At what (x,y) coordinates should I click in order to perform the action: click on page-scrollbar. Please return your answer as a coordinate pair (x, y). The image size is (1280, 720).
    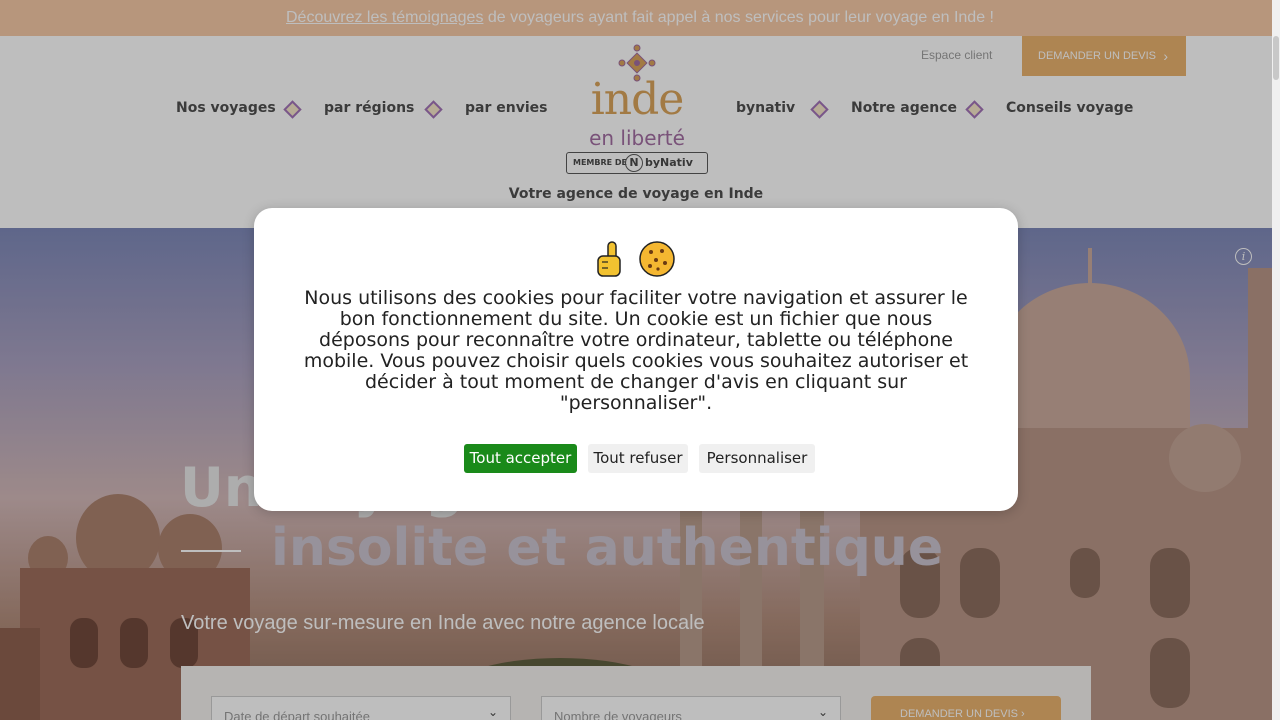
    Looking at the image, I should click on (1276, 360).